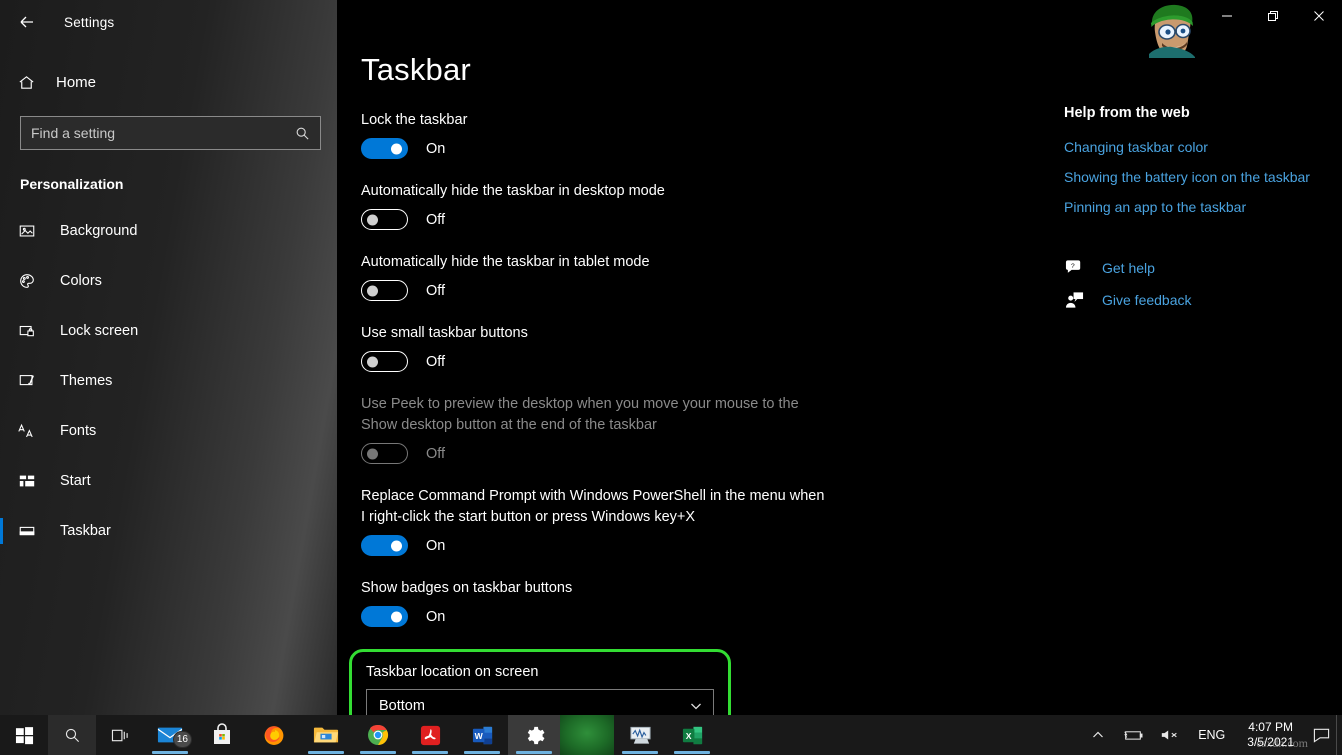 The image size is (1342, 755). Describe the element at coordinates (27, 231) in the screenshot. I see `image-icon` at that location.